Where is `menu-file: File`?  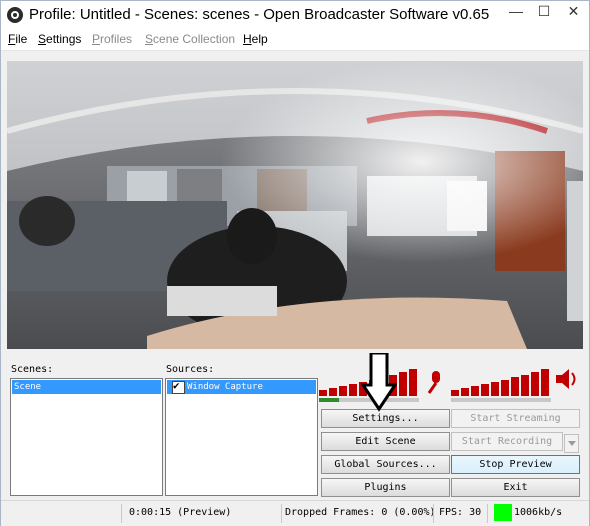 menu-file: File is located at coordinates (17, 39).